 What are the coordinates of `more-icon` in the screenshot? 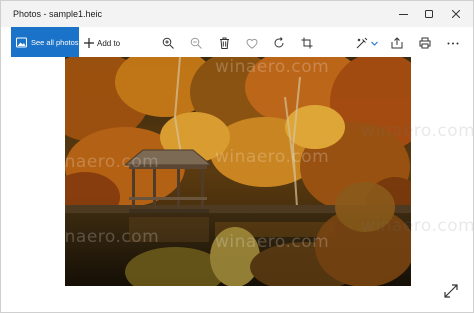 It's located at (453, 43).